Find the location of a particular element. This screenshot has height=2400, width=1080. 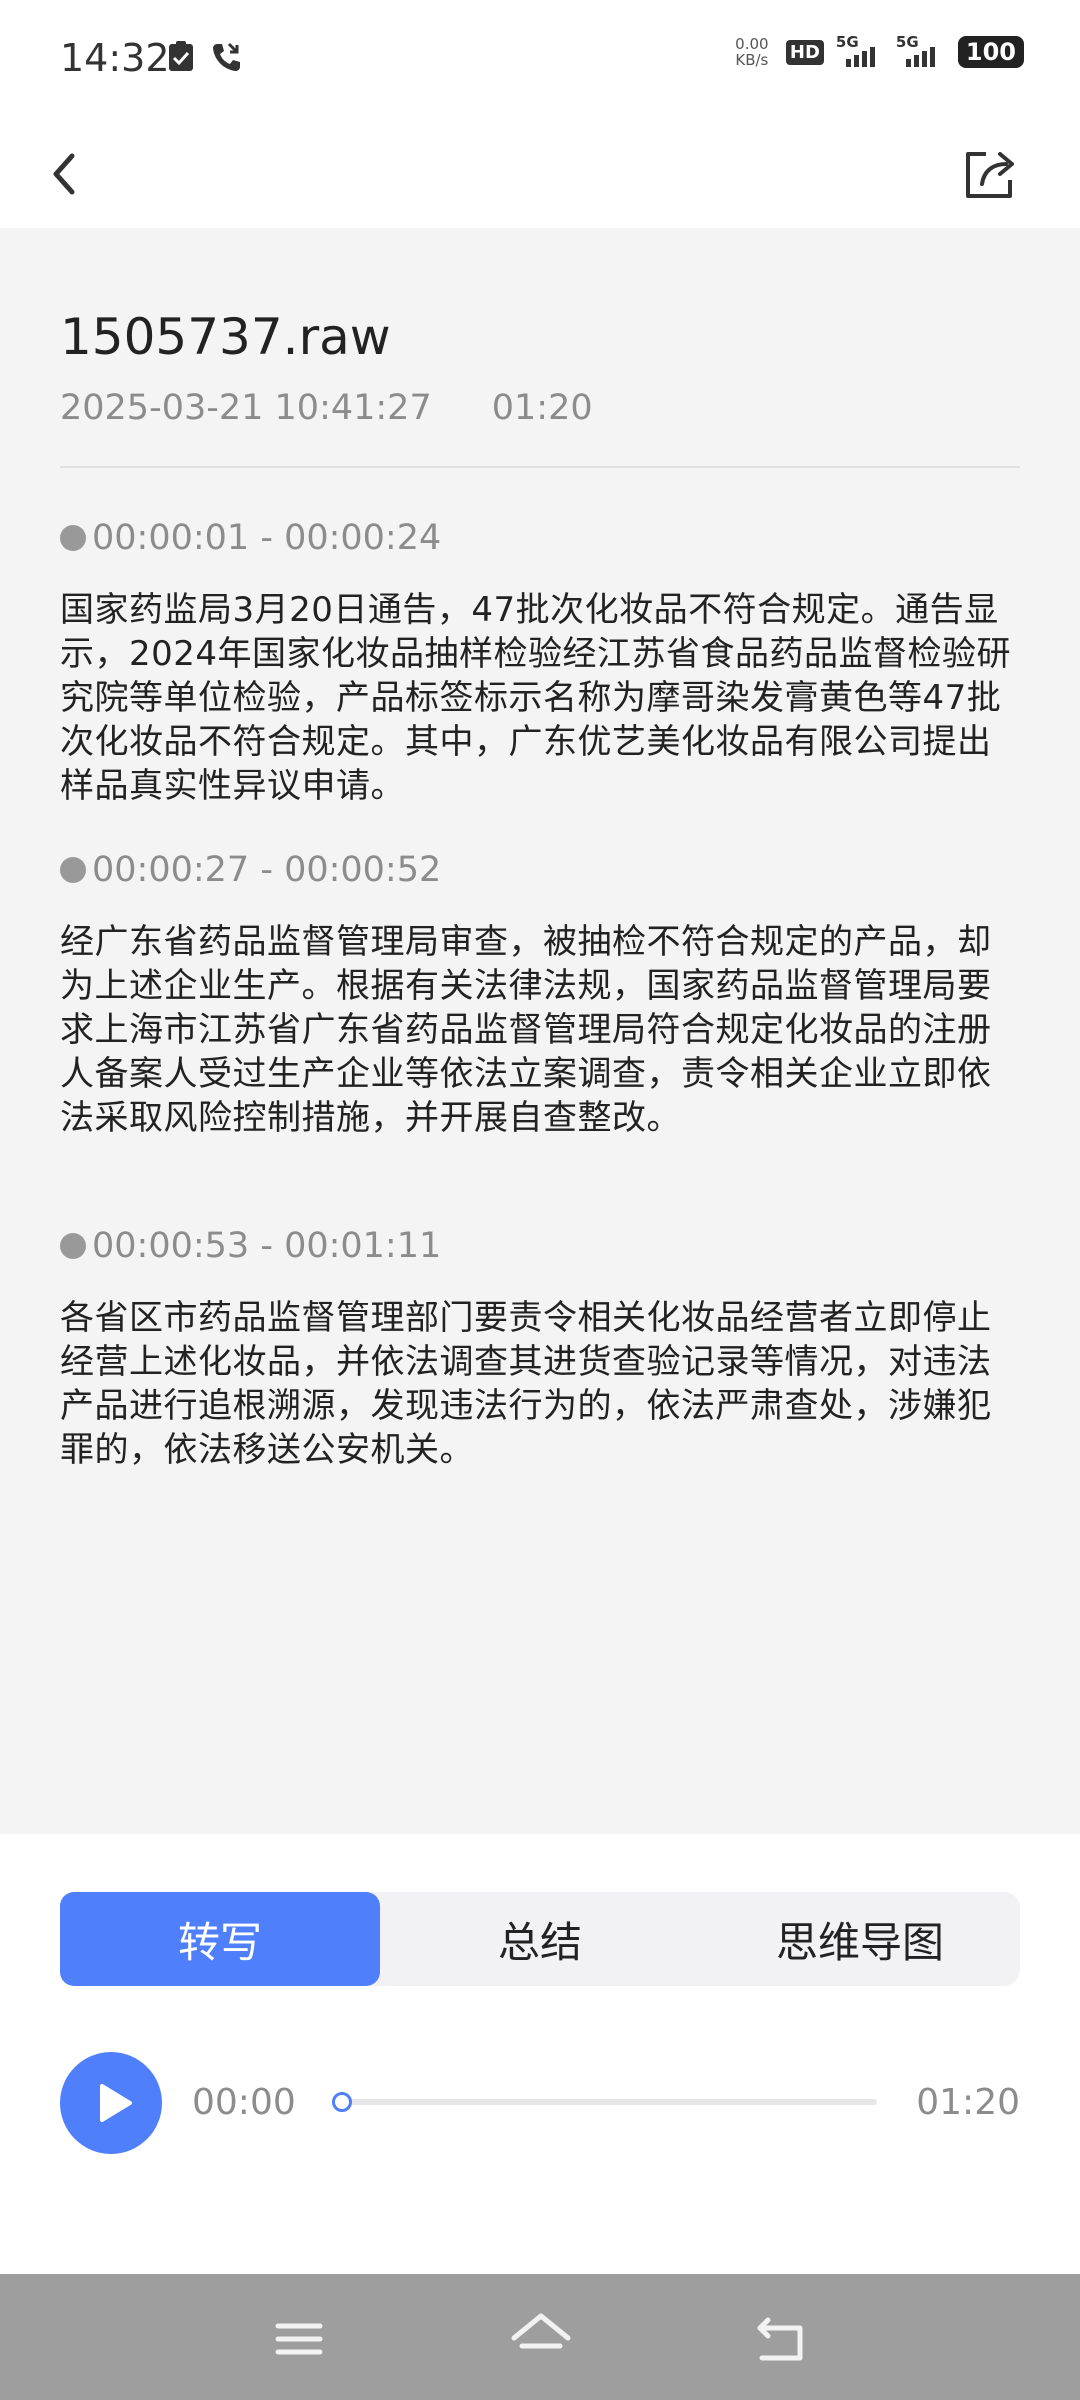

system-nav-bar is located at coordinates (540, 2337).